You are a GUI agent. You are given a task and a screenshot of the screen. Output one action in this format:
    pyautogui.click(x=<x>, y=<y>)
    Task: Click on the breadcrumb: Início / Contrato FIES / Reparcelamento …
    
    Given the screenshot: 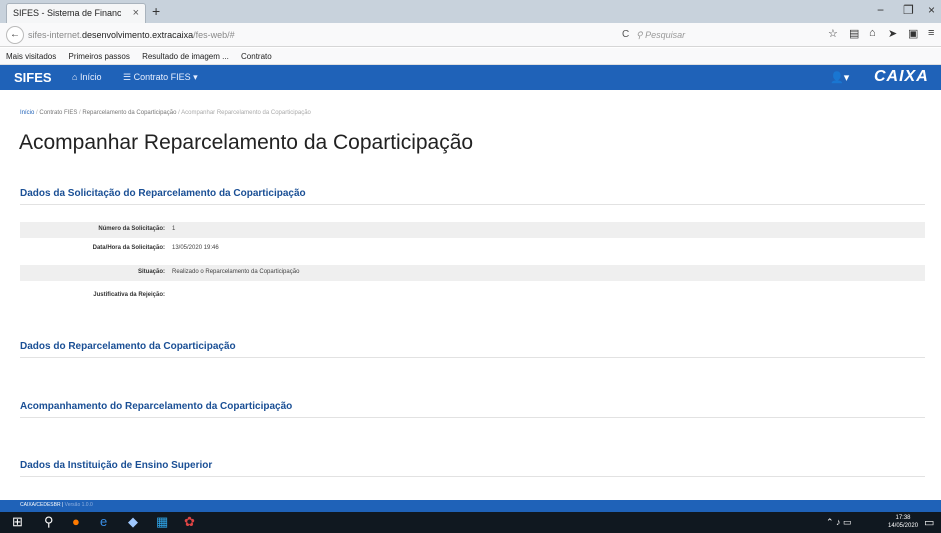 What is the action you would take?
    pyautogui.click(x=165, y=113)
    